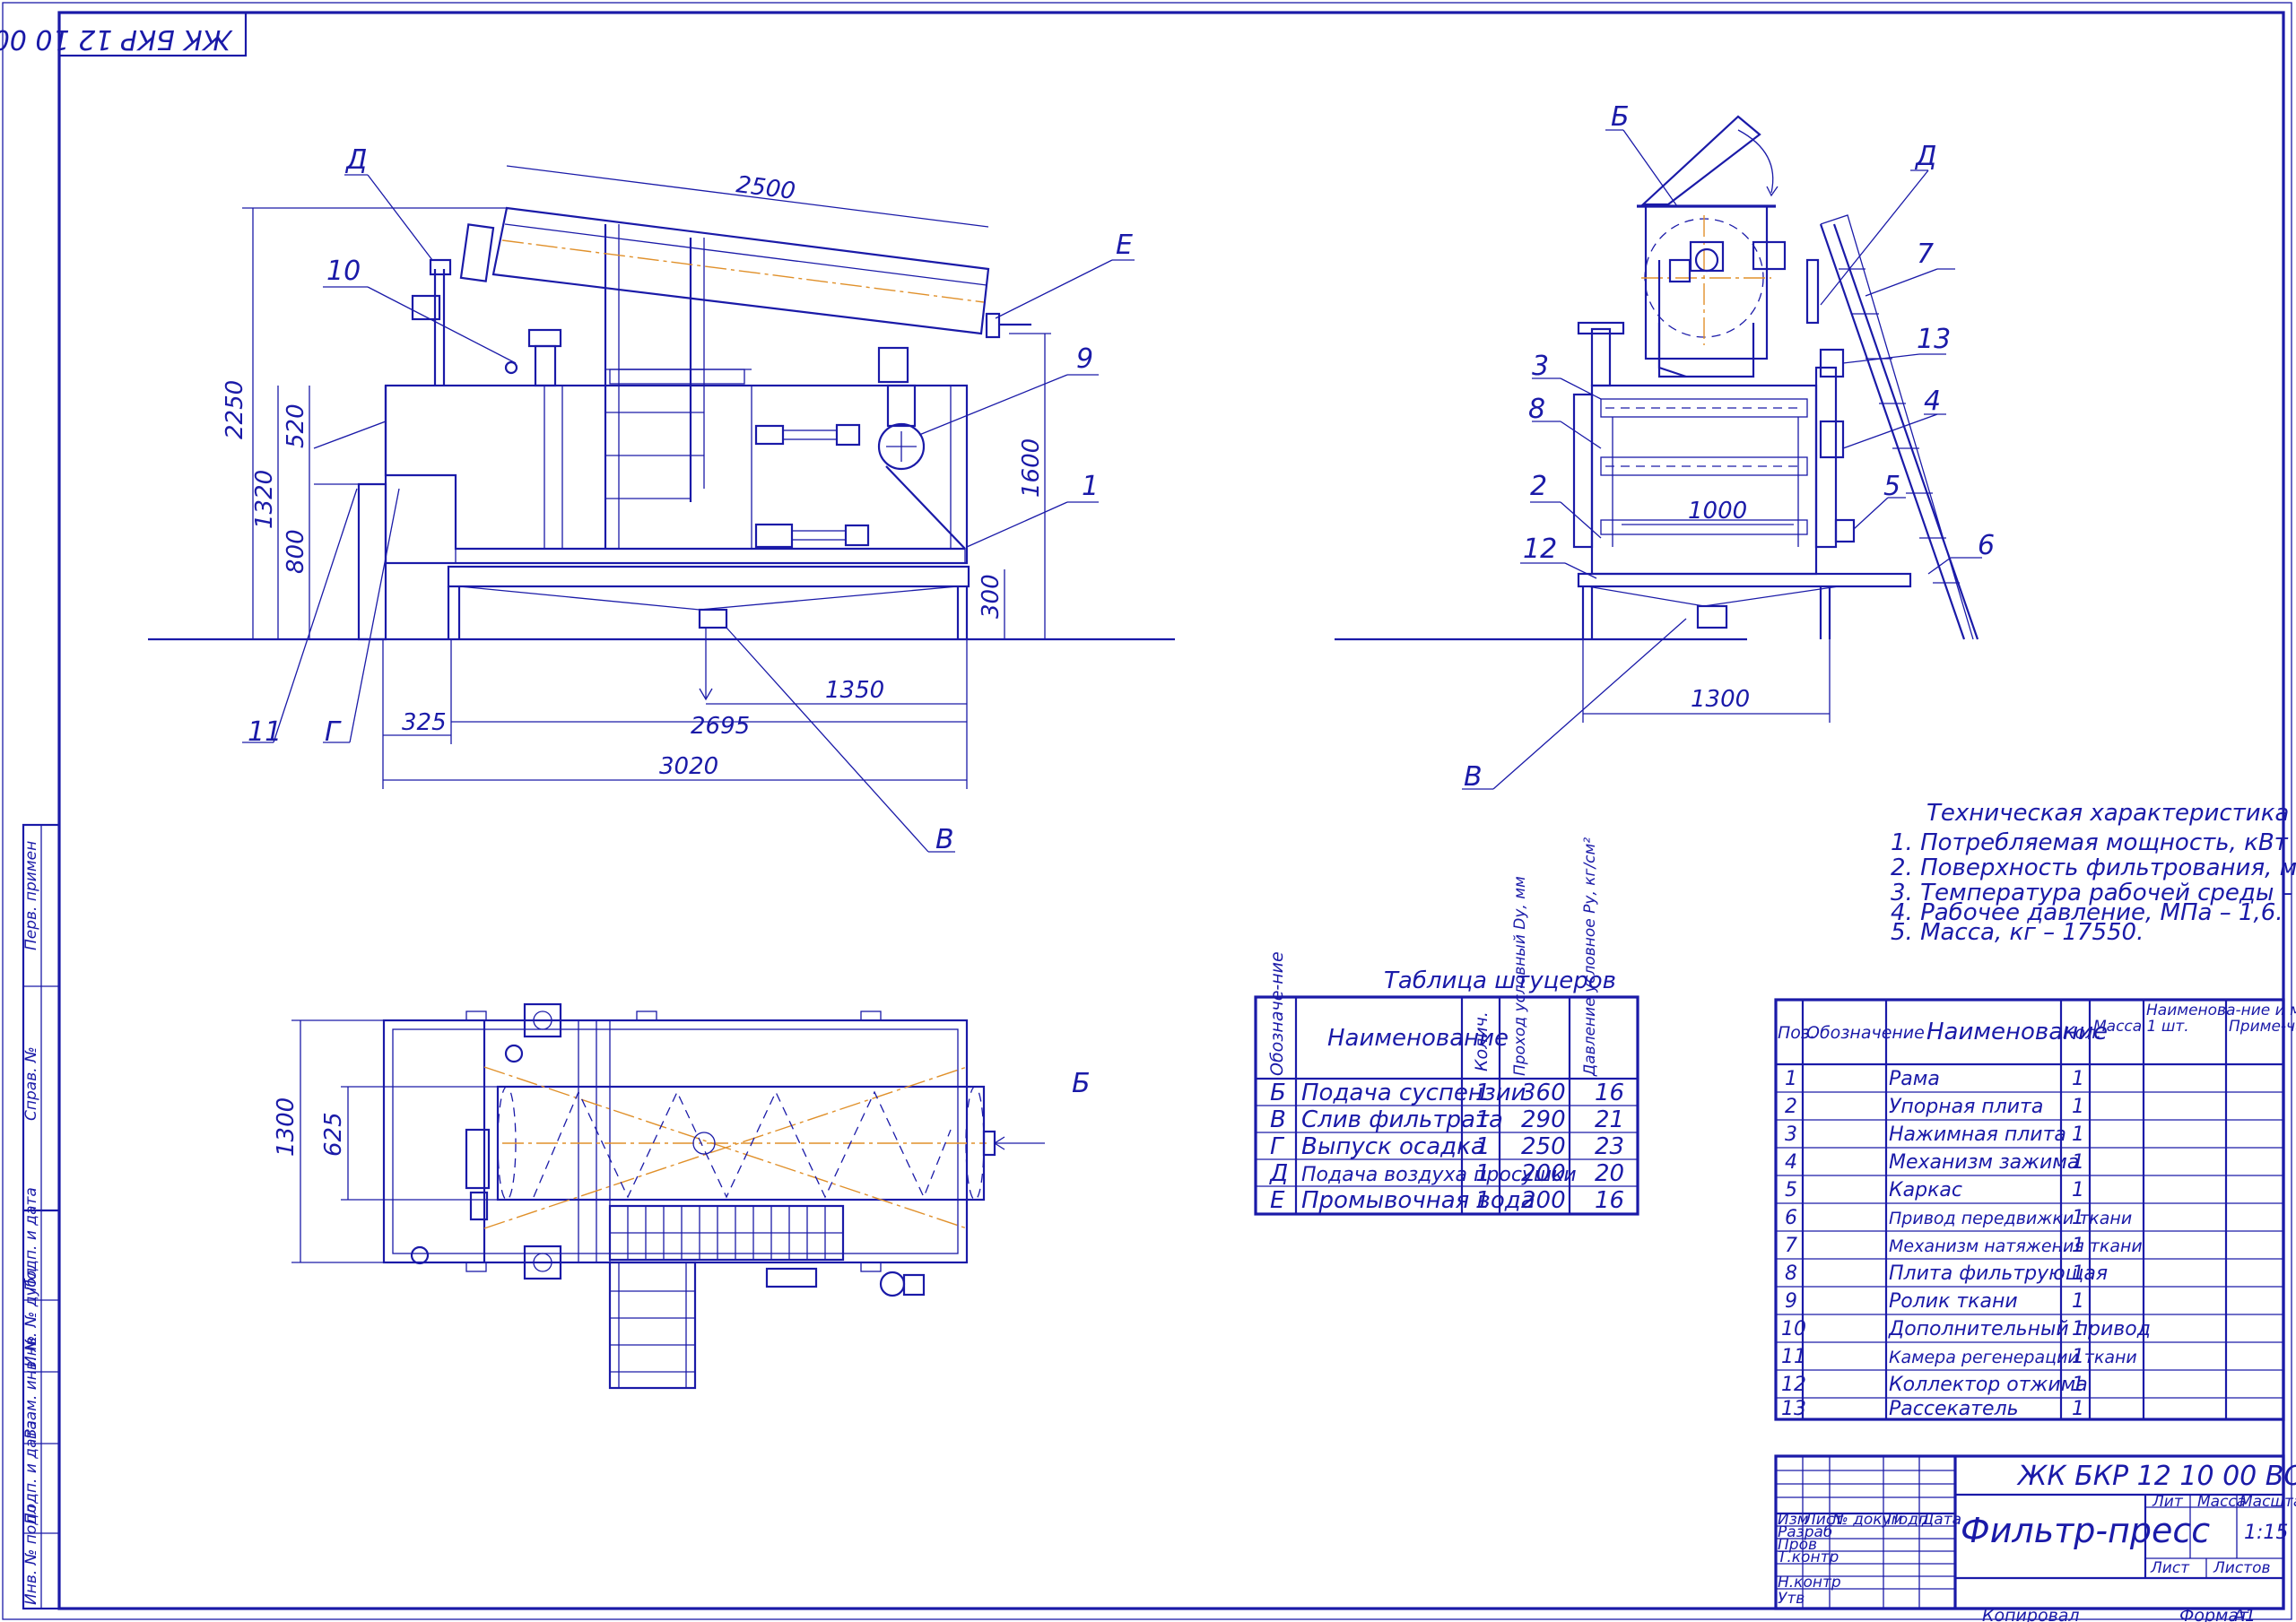  Describe the element at coordinates (1925, 254) in the screenshot. I see `side-callout-7: 7` at that location.